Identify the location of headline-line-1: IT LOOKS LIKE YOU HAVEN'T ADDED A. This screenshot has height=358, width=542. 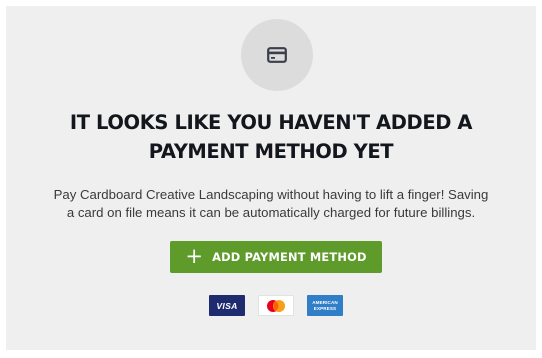
(271, 122).